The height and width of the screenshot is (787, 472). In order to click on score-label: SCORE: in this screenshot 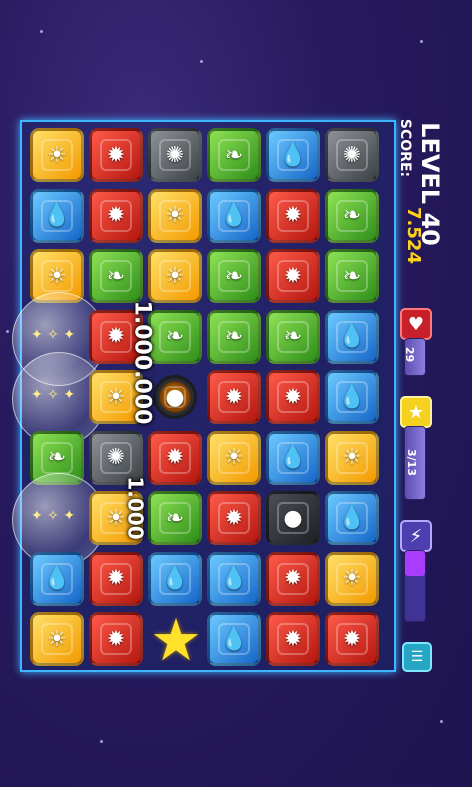, I will do `click(405, 148)`.